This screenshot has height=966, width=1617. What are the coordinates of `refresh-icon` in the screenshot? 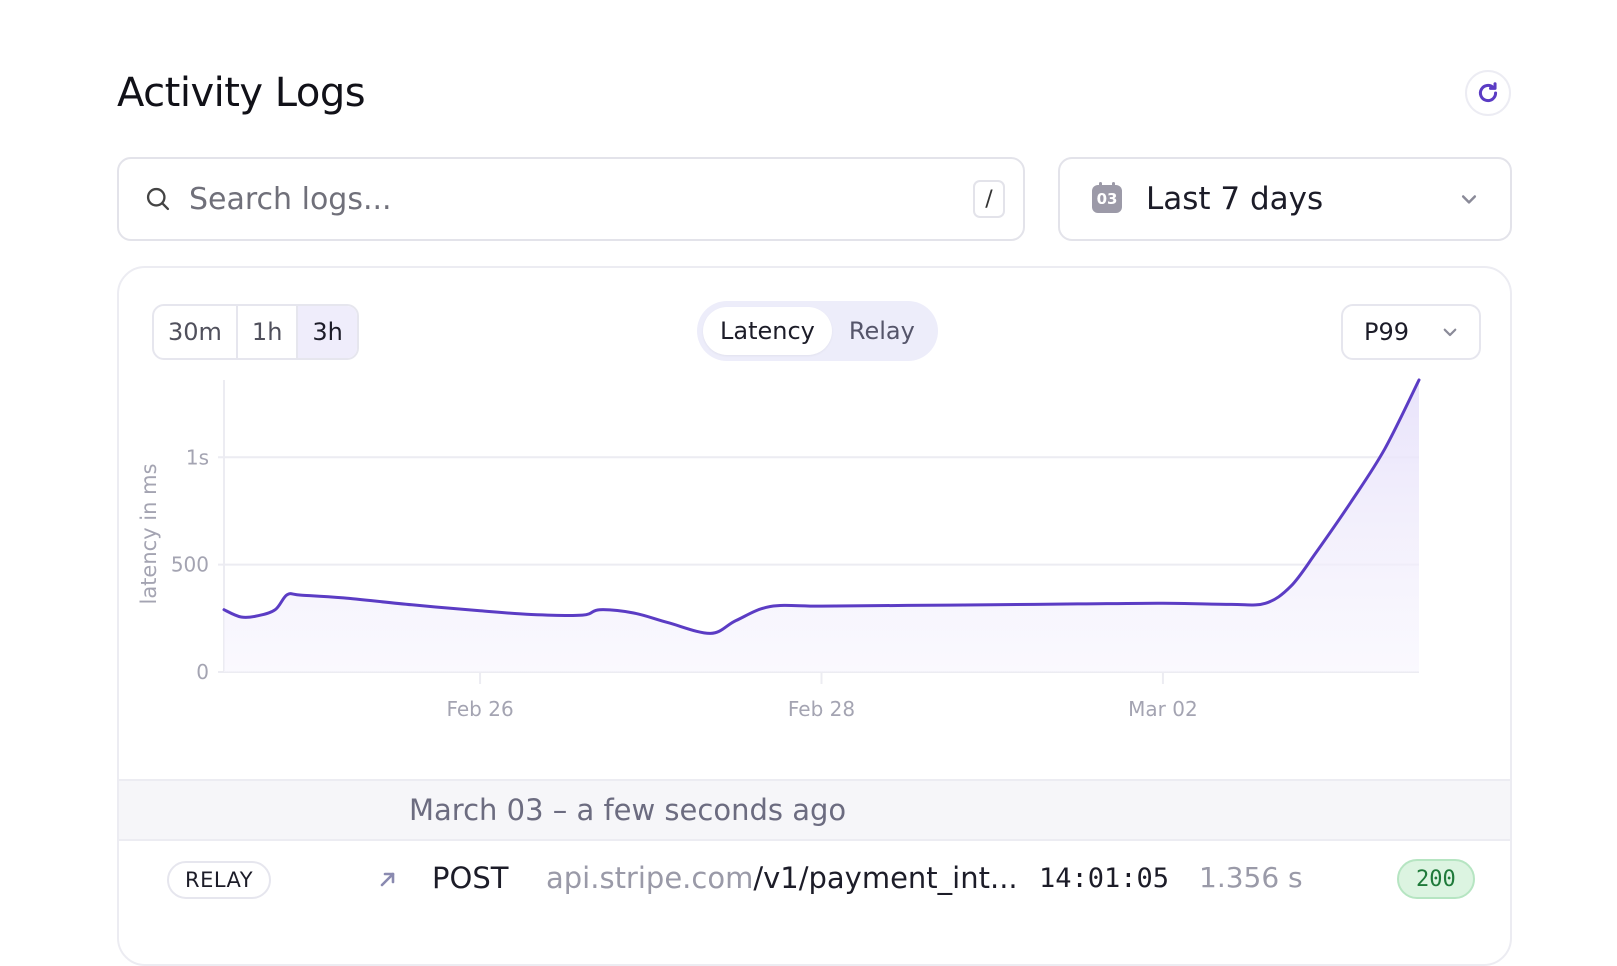 It's located at (1488, 92).